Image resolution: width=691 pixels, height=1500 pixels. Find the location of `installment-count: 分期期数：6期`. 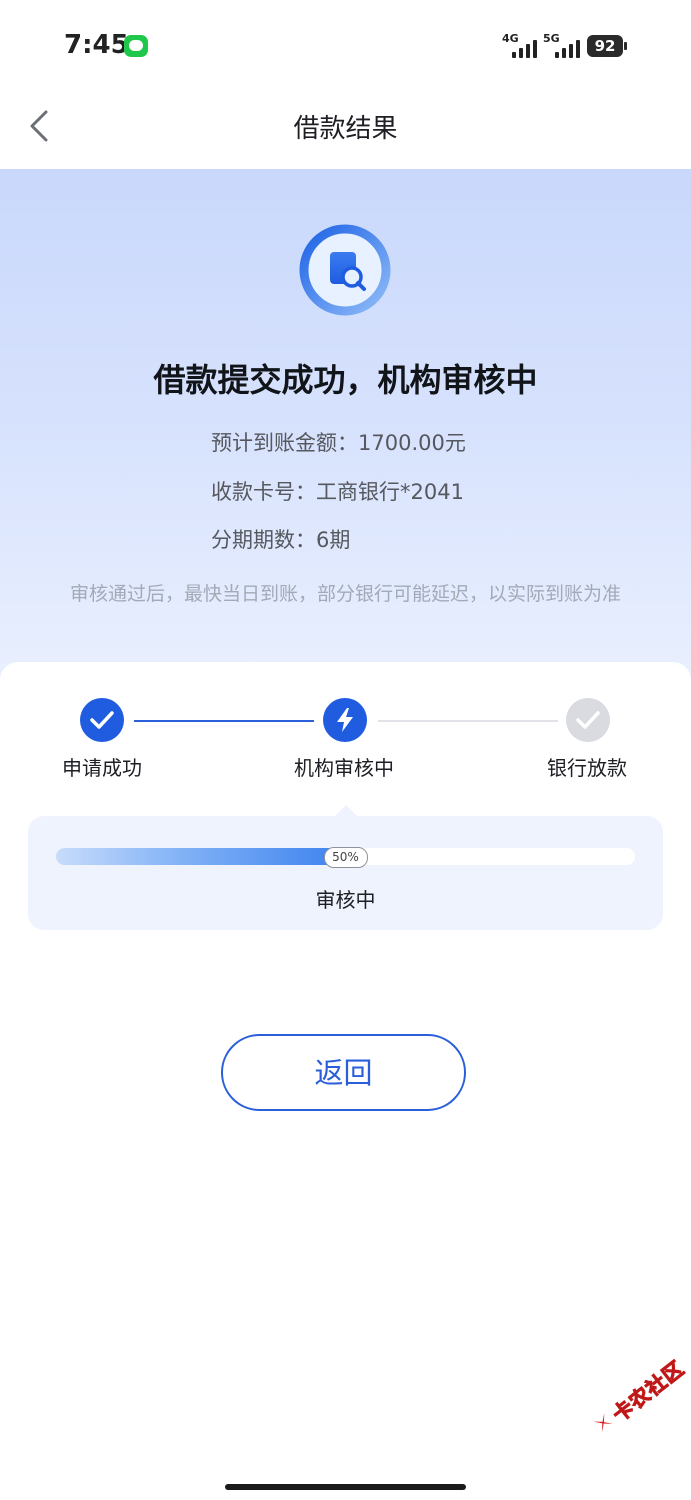

installment-count: 分期期数：6期 is located at coordinates (281, 540).